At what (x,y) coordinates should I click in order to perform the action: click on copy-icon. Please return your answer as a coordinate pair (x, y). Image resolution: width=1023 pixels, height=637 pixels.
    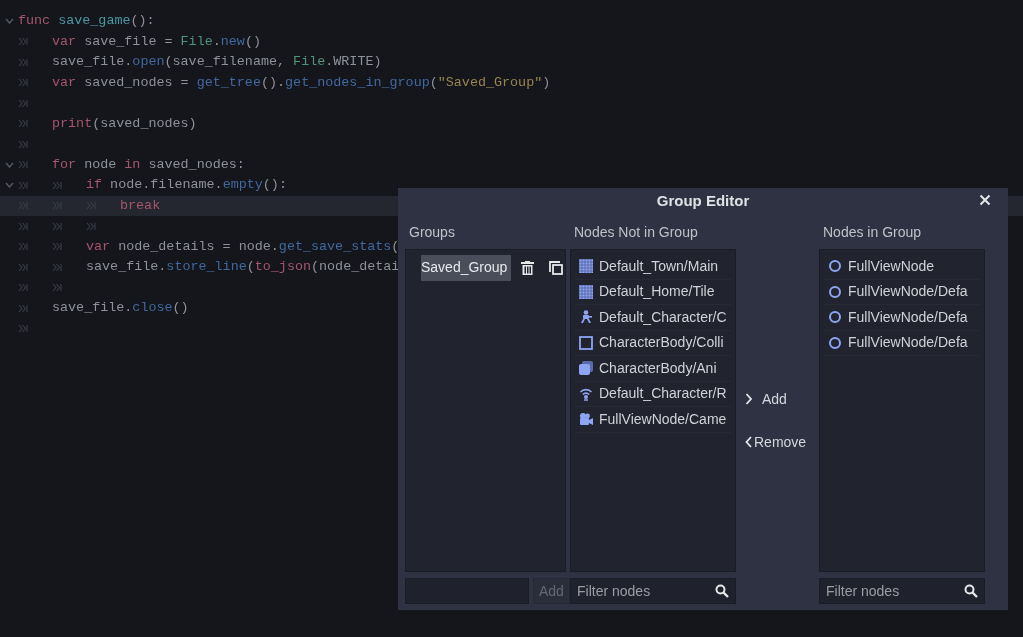
    Looking at the image, I should click on (556, 268).